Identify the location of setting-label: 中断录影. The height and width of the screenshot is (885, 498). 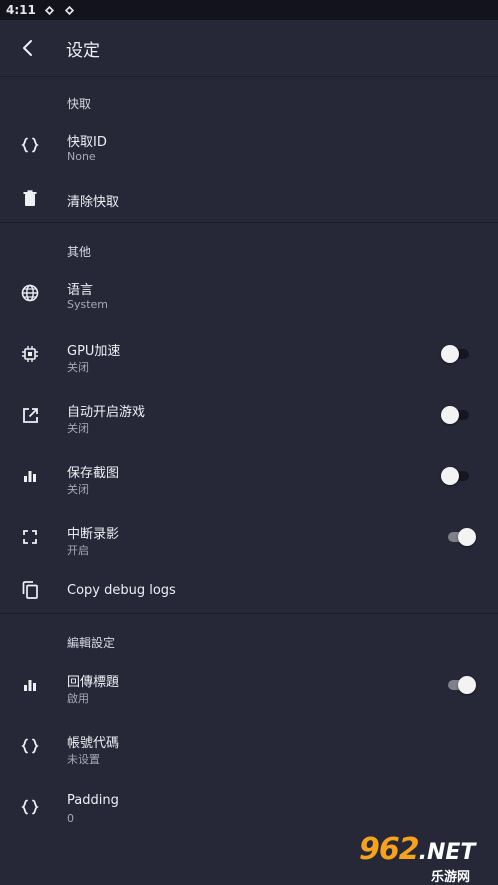
(93, 534).